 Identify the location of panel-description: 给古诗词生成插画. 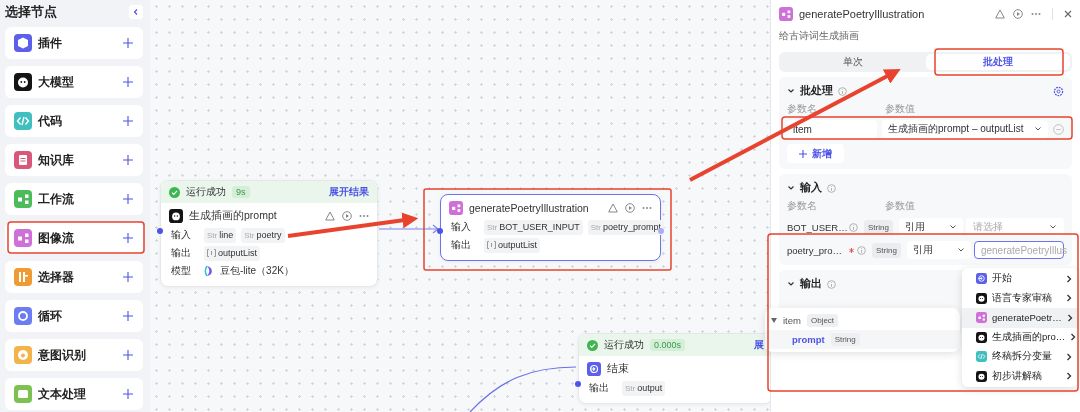
(819, 36).